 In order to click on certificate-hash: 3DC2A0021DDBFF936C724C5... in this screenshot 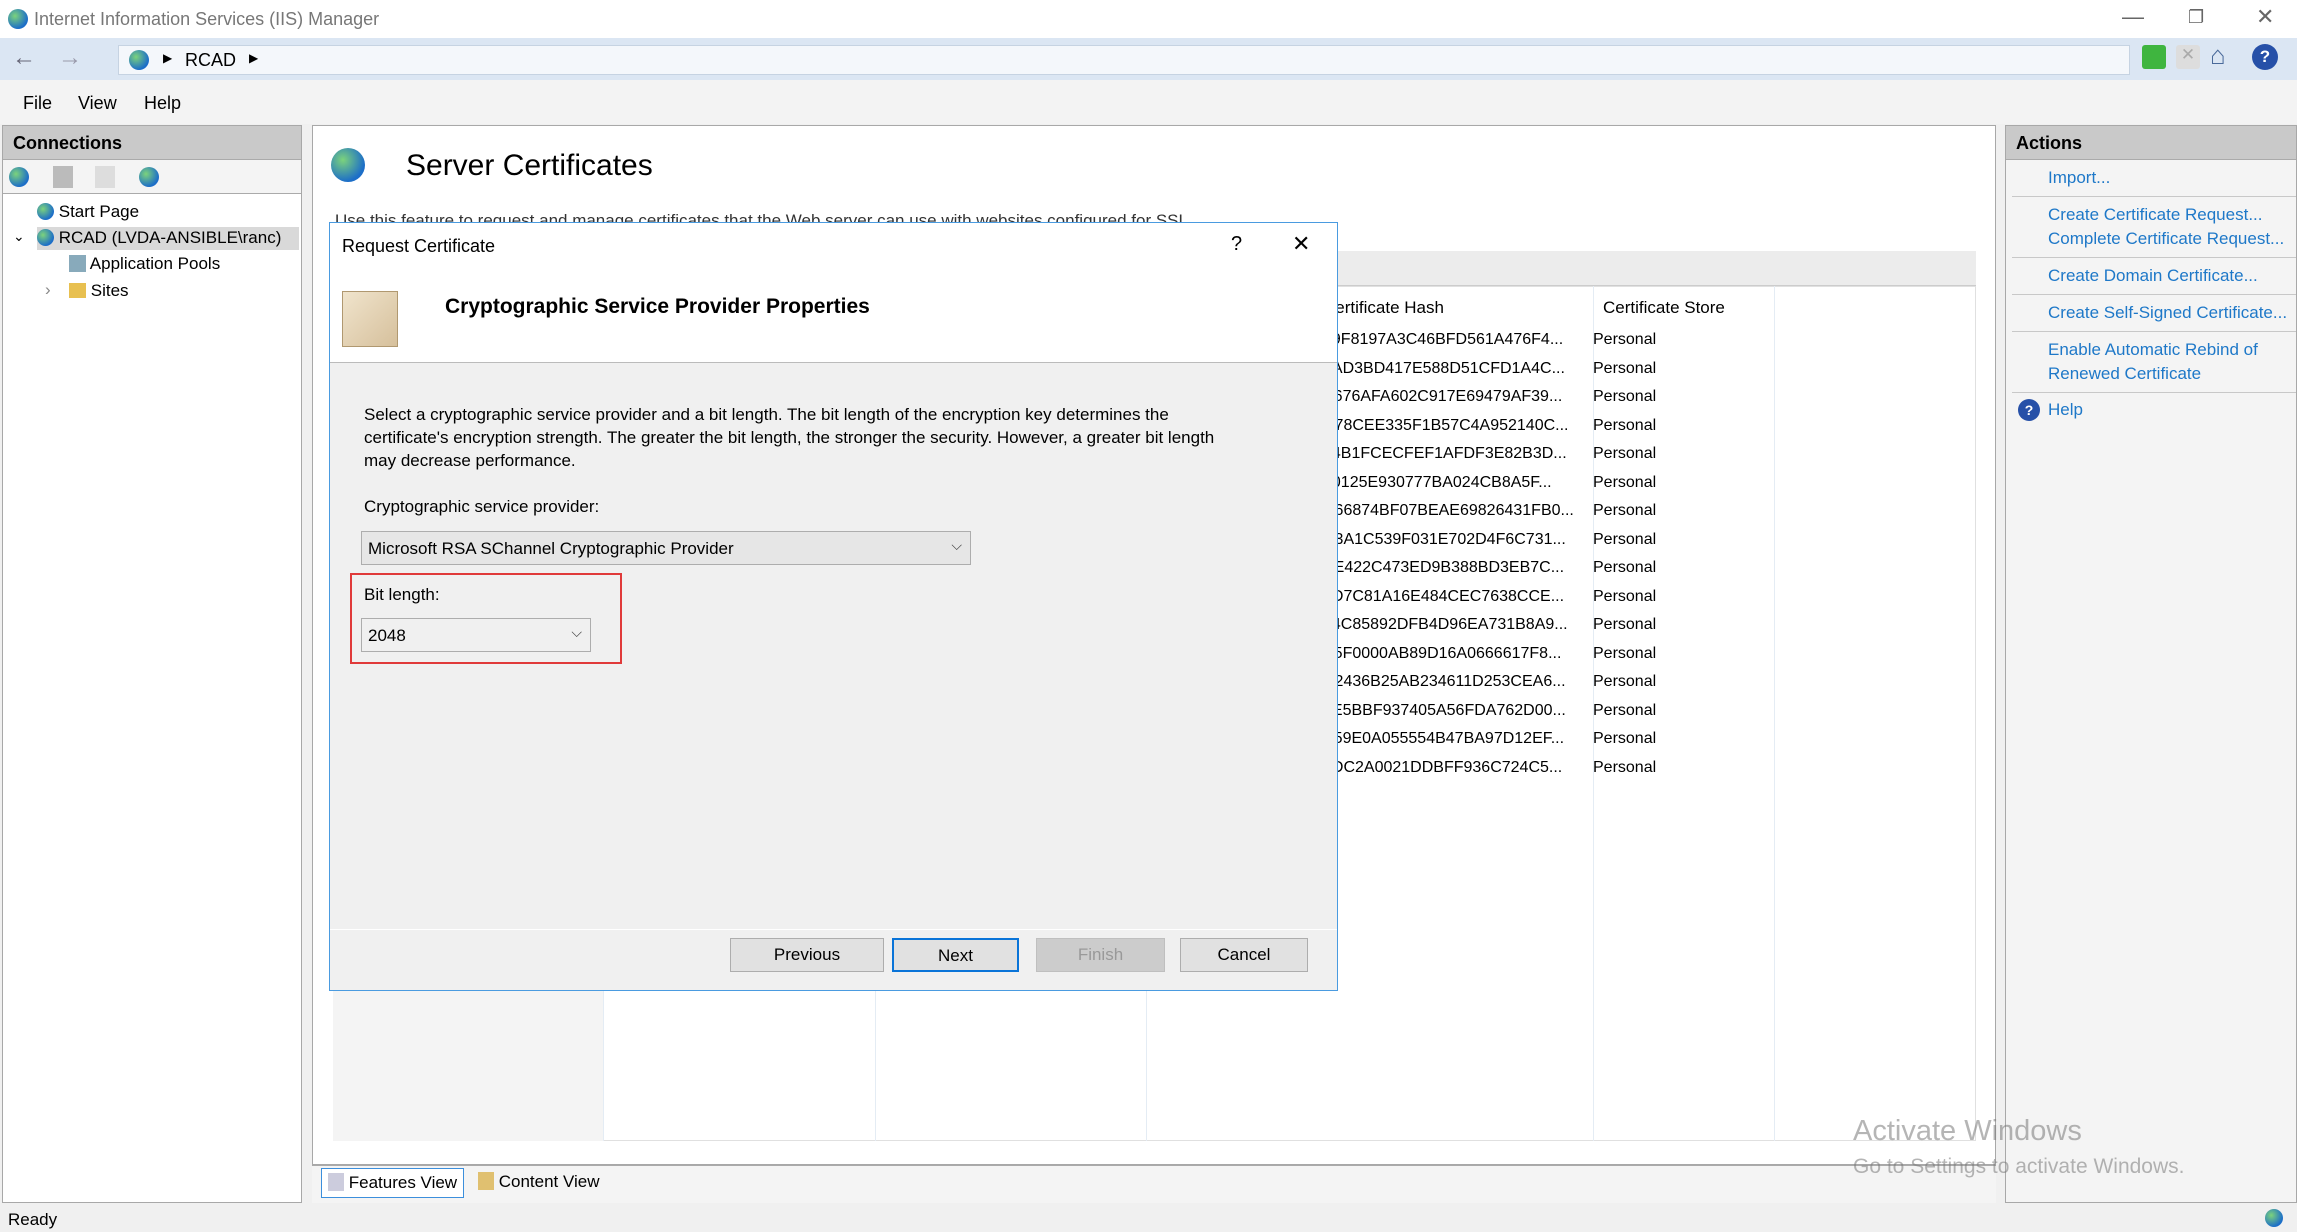, I will do `click(1443, 767)`.